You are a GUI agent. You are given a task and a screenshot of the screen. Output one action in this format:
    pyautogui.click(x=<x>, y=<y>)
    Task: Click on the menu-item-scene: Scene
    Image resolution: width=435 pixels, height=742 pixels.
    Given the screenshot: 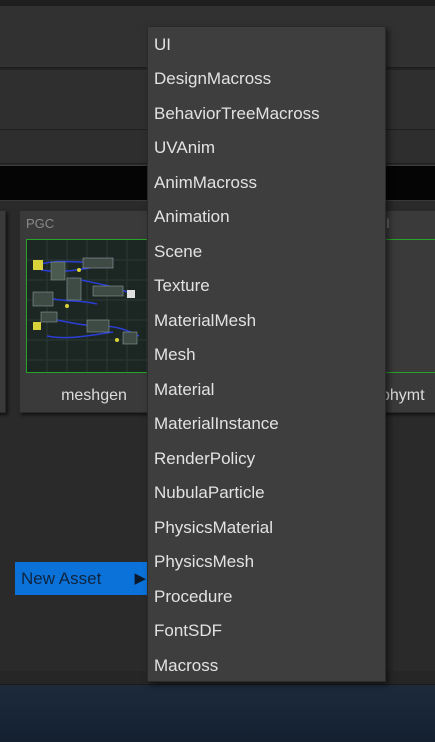 What is the action you would take?
    pyautogui.click(x=267, y=251)
    